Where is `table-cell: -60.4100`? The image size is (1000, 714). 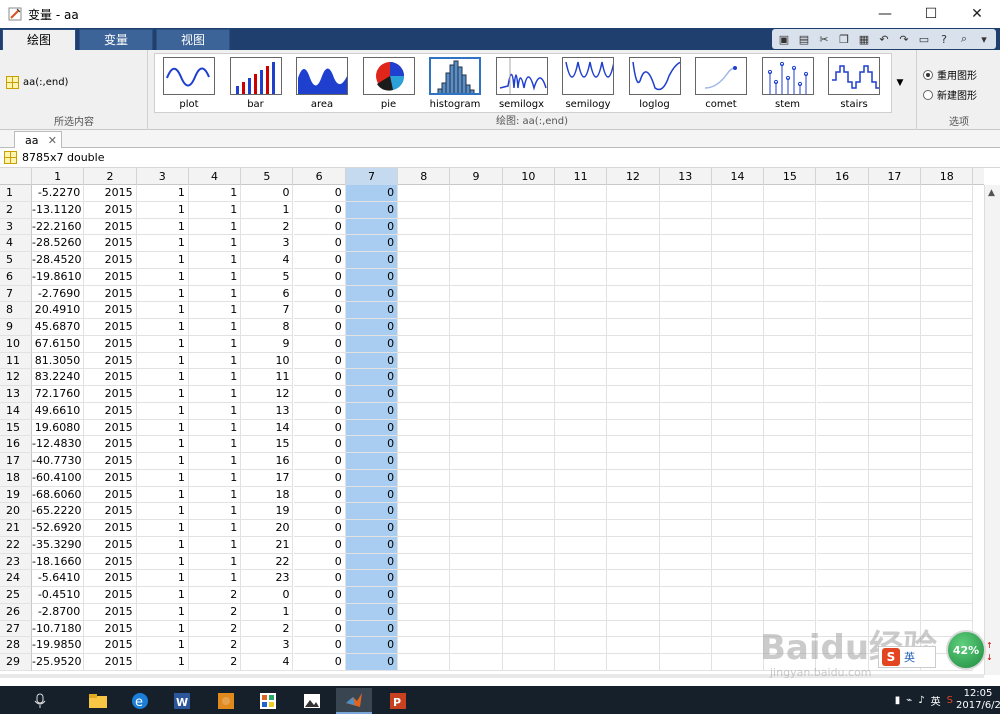 table-cell: -60.4100 is located at coordinates (58, 478).